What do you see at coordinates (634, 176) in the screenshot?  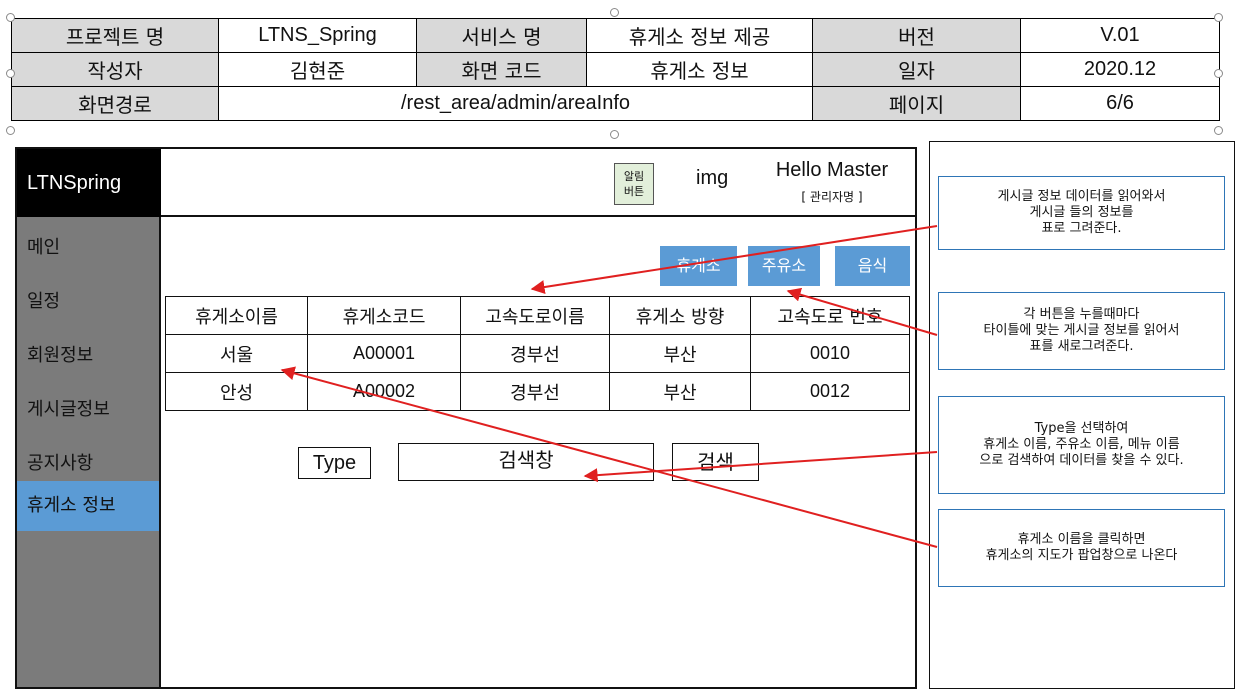 I see `alarm-button-label-1: 알림` at bounding box center [634, 176].